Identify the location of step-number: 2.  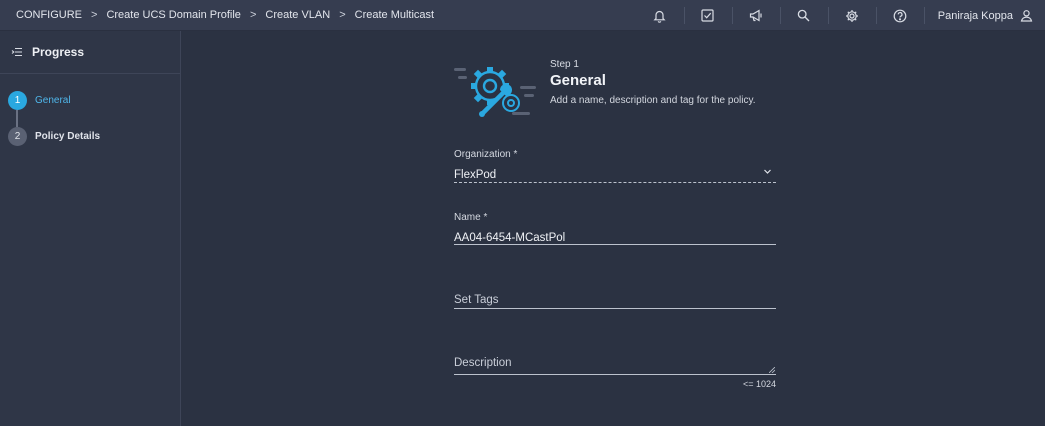
(17, 136).